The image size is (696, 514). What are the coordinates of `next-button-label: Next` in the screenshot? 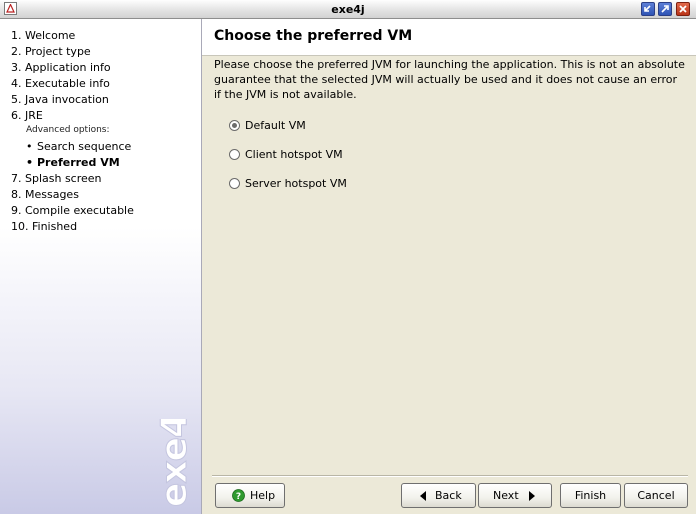 It's located at (506, 495).